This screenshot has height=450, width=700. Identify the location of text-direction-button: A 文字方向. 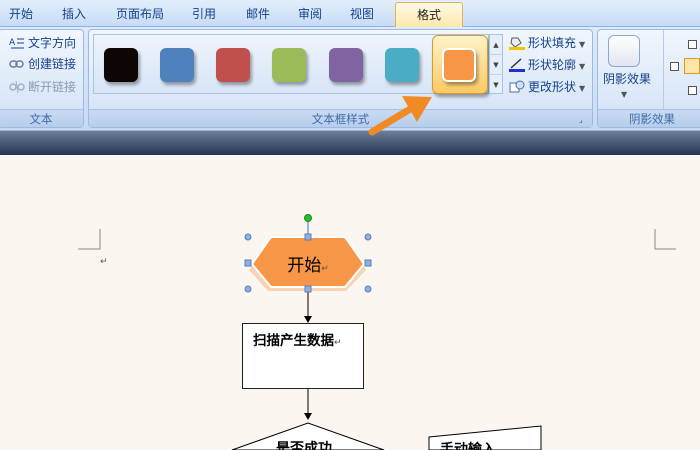
(42, 43).